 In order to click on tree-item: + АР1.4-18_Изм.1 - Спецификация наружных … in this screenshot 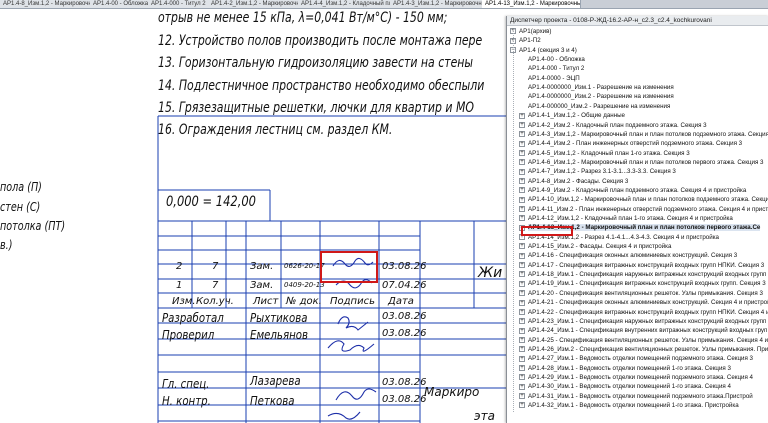, I will do `click(642, 274)`.